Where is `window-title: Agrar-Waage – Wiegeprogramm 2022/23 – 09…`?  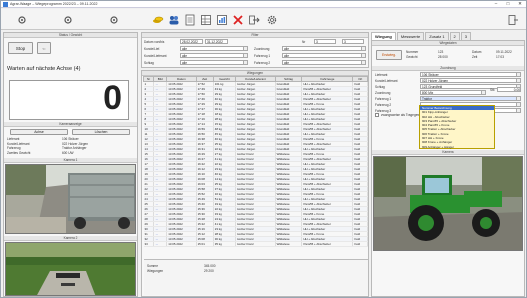 window-title: Agrar-Waage – Wiegeprogramm 2022/23 – 09… is located at coordinates (54, 4).